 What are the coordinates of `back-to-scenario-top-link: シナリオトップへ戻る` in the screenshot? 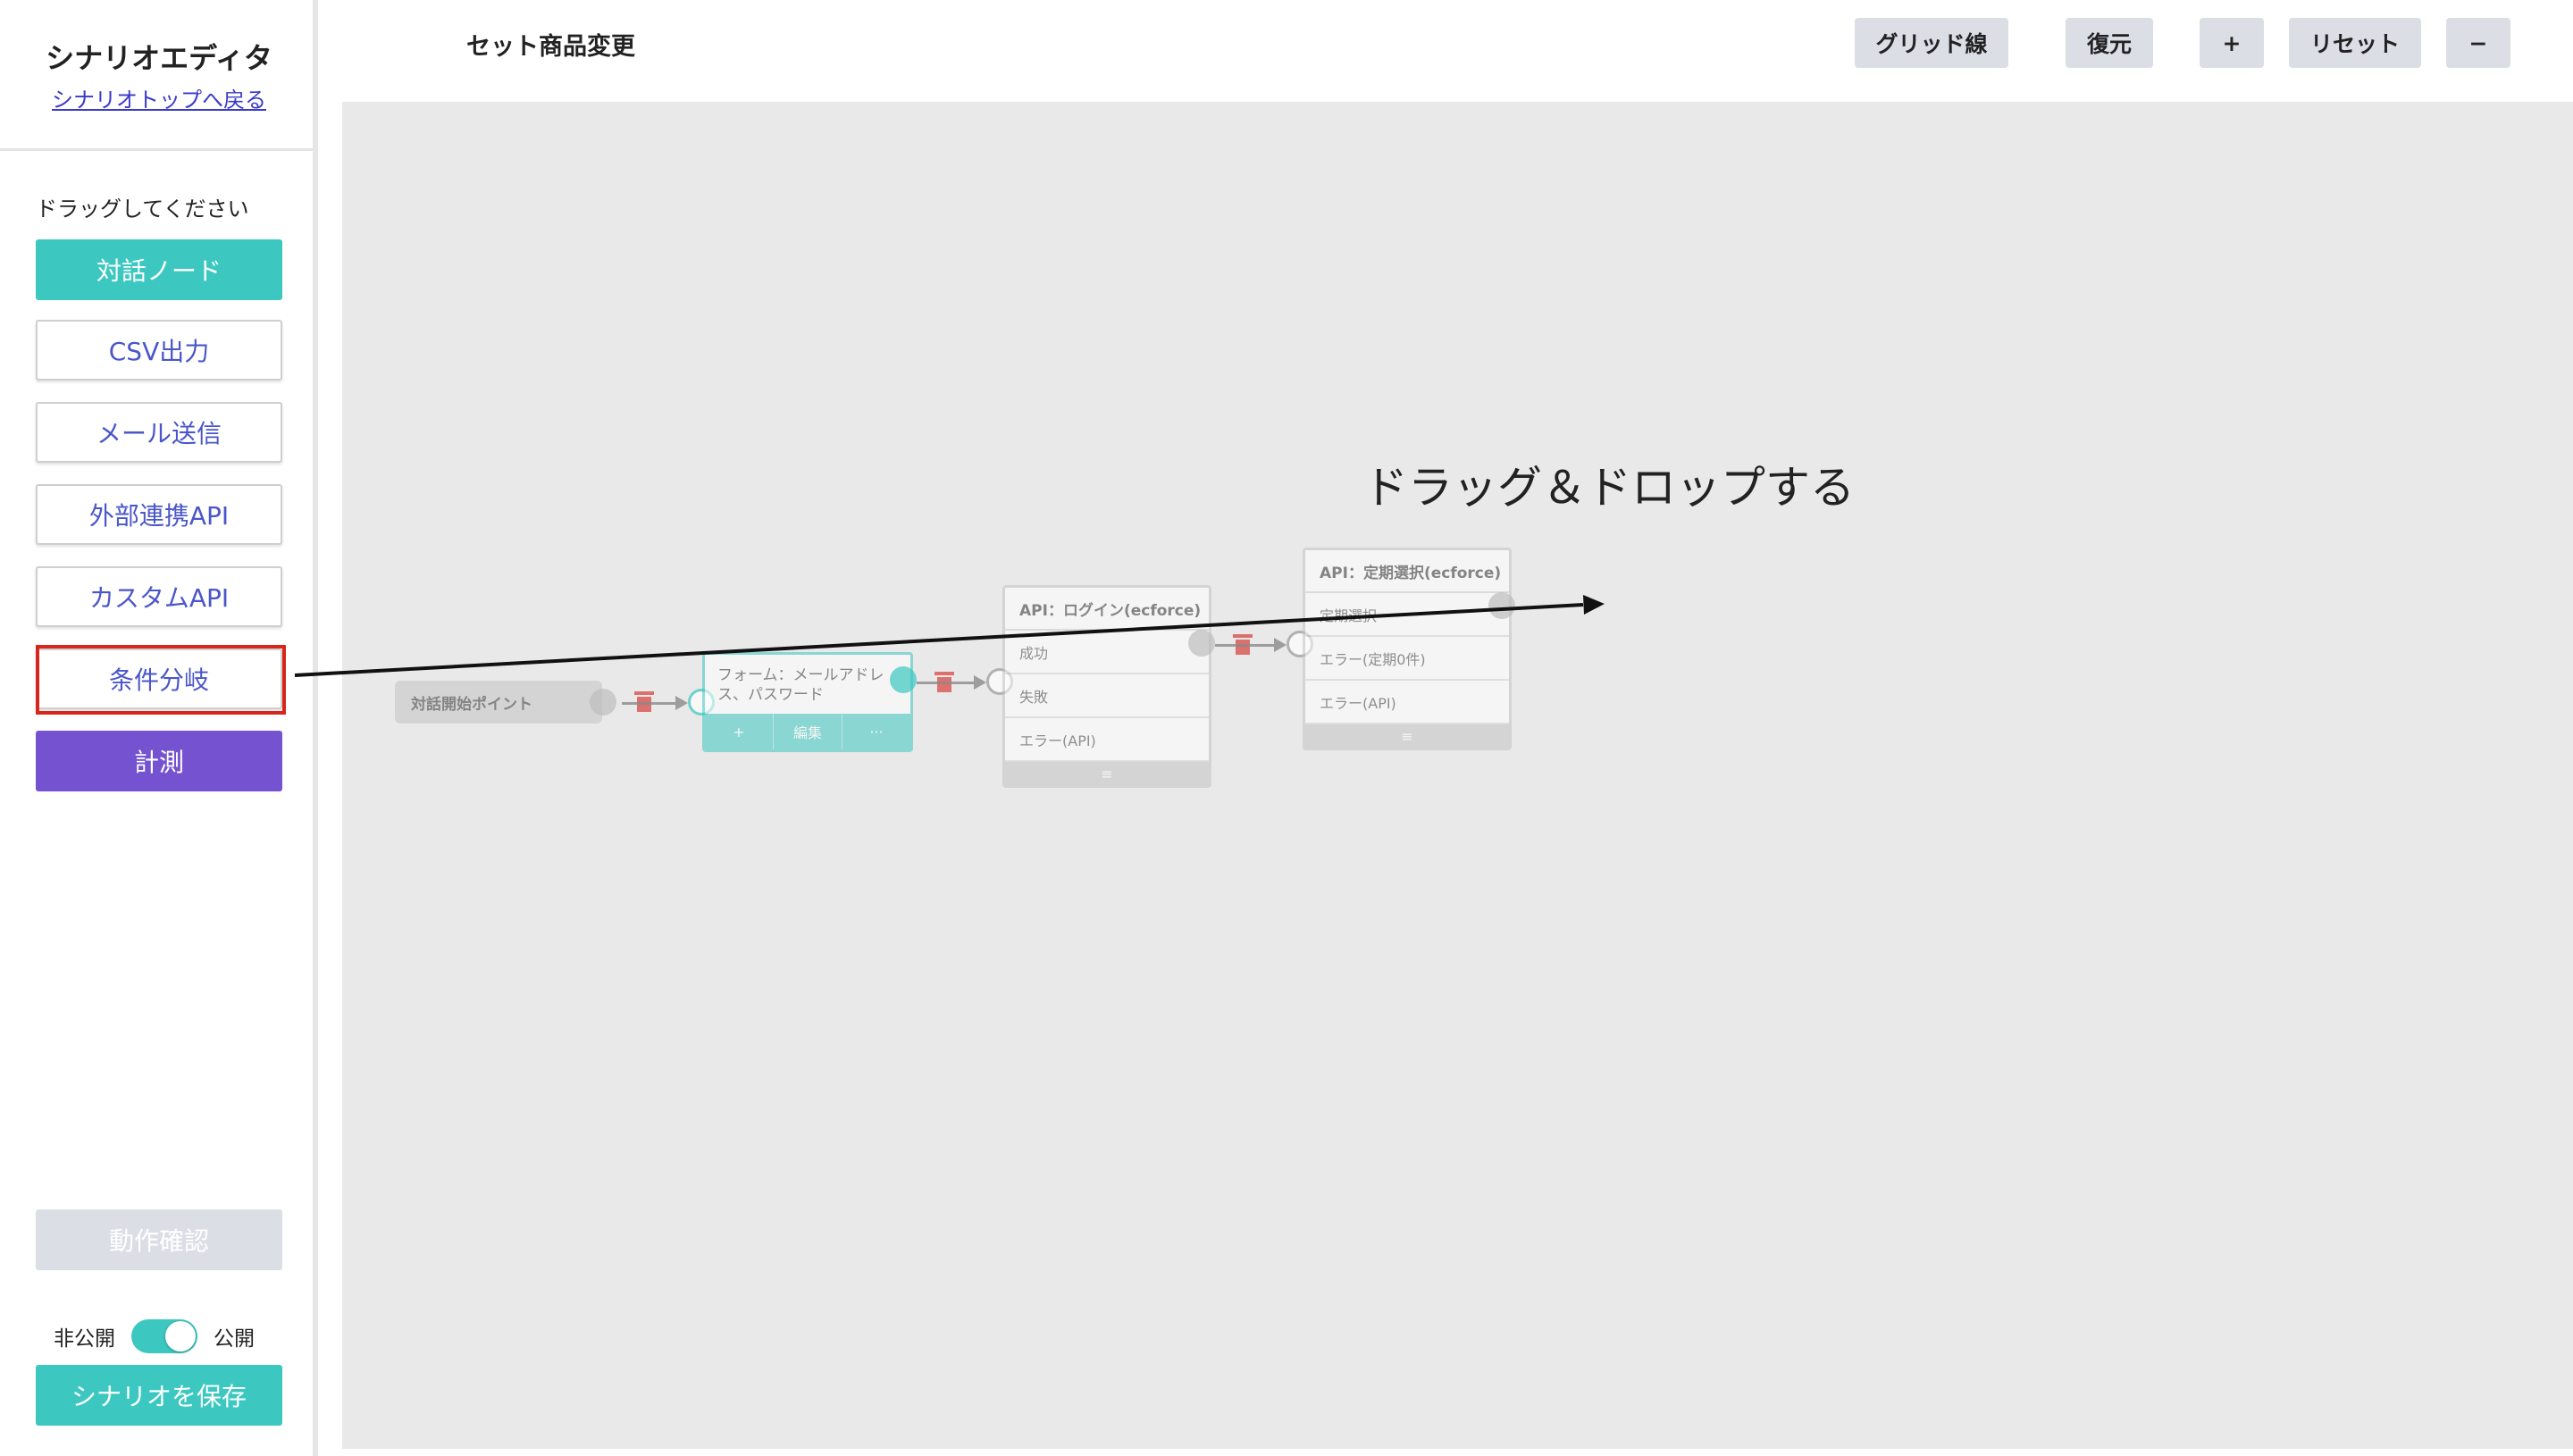 It's located at (159, 97).